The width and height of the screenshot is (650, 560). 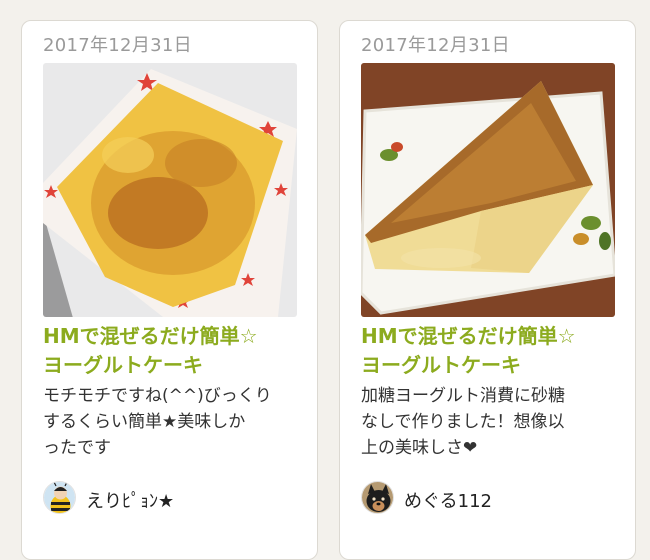 I want to click on comment-line: 上の美味しさ❤, so click(x=419, y=448).